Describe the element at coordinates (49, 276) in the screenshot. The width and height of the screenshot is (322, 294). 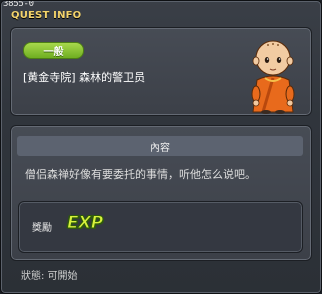
I see `quest-status: 狀態: 可開始` at that location.